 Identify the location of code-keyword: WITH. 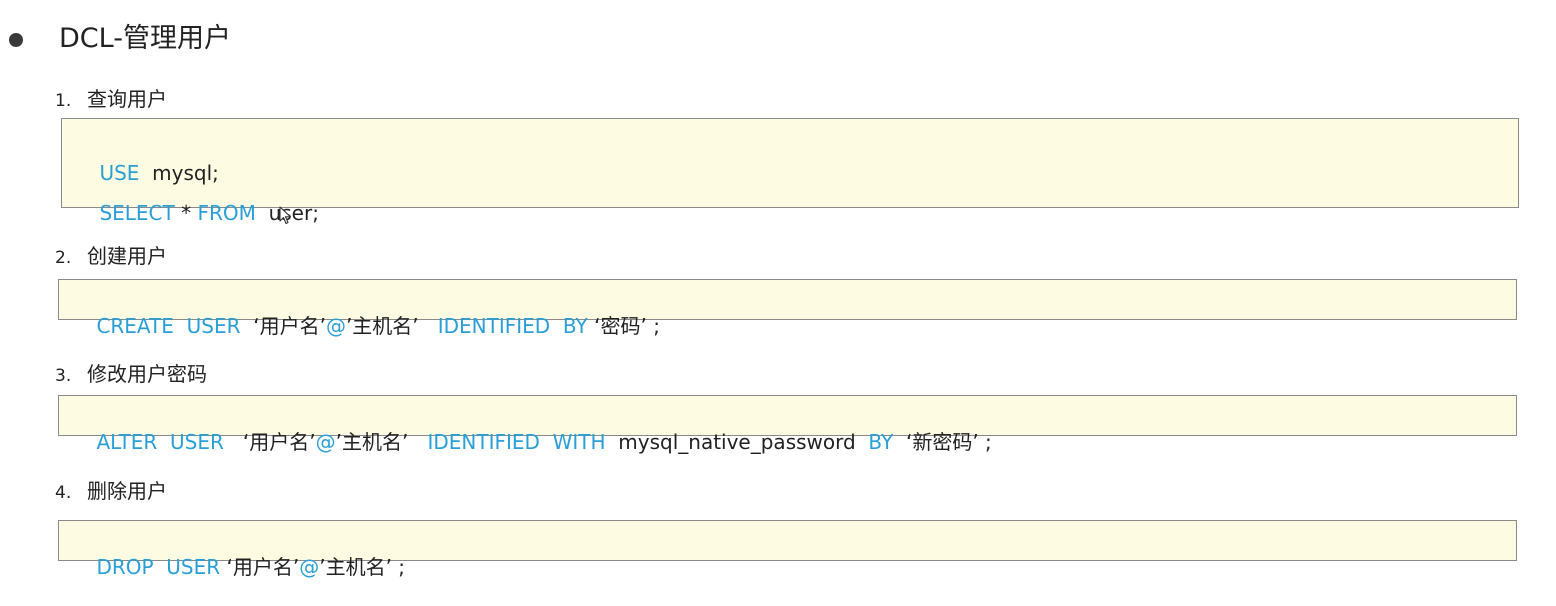
(579, 442).